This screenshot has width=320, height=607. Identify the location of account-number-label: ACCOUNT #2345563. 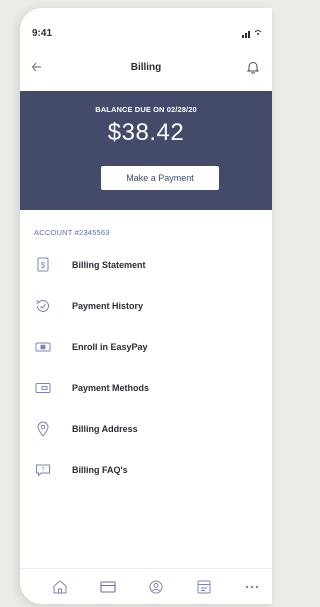
(72, 232).